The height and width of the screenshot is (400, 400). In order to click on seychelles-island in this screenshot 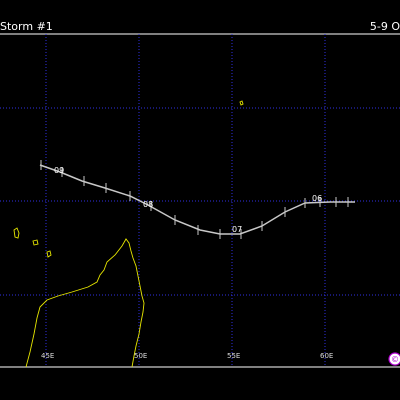, I will do `click(241, 103)`.